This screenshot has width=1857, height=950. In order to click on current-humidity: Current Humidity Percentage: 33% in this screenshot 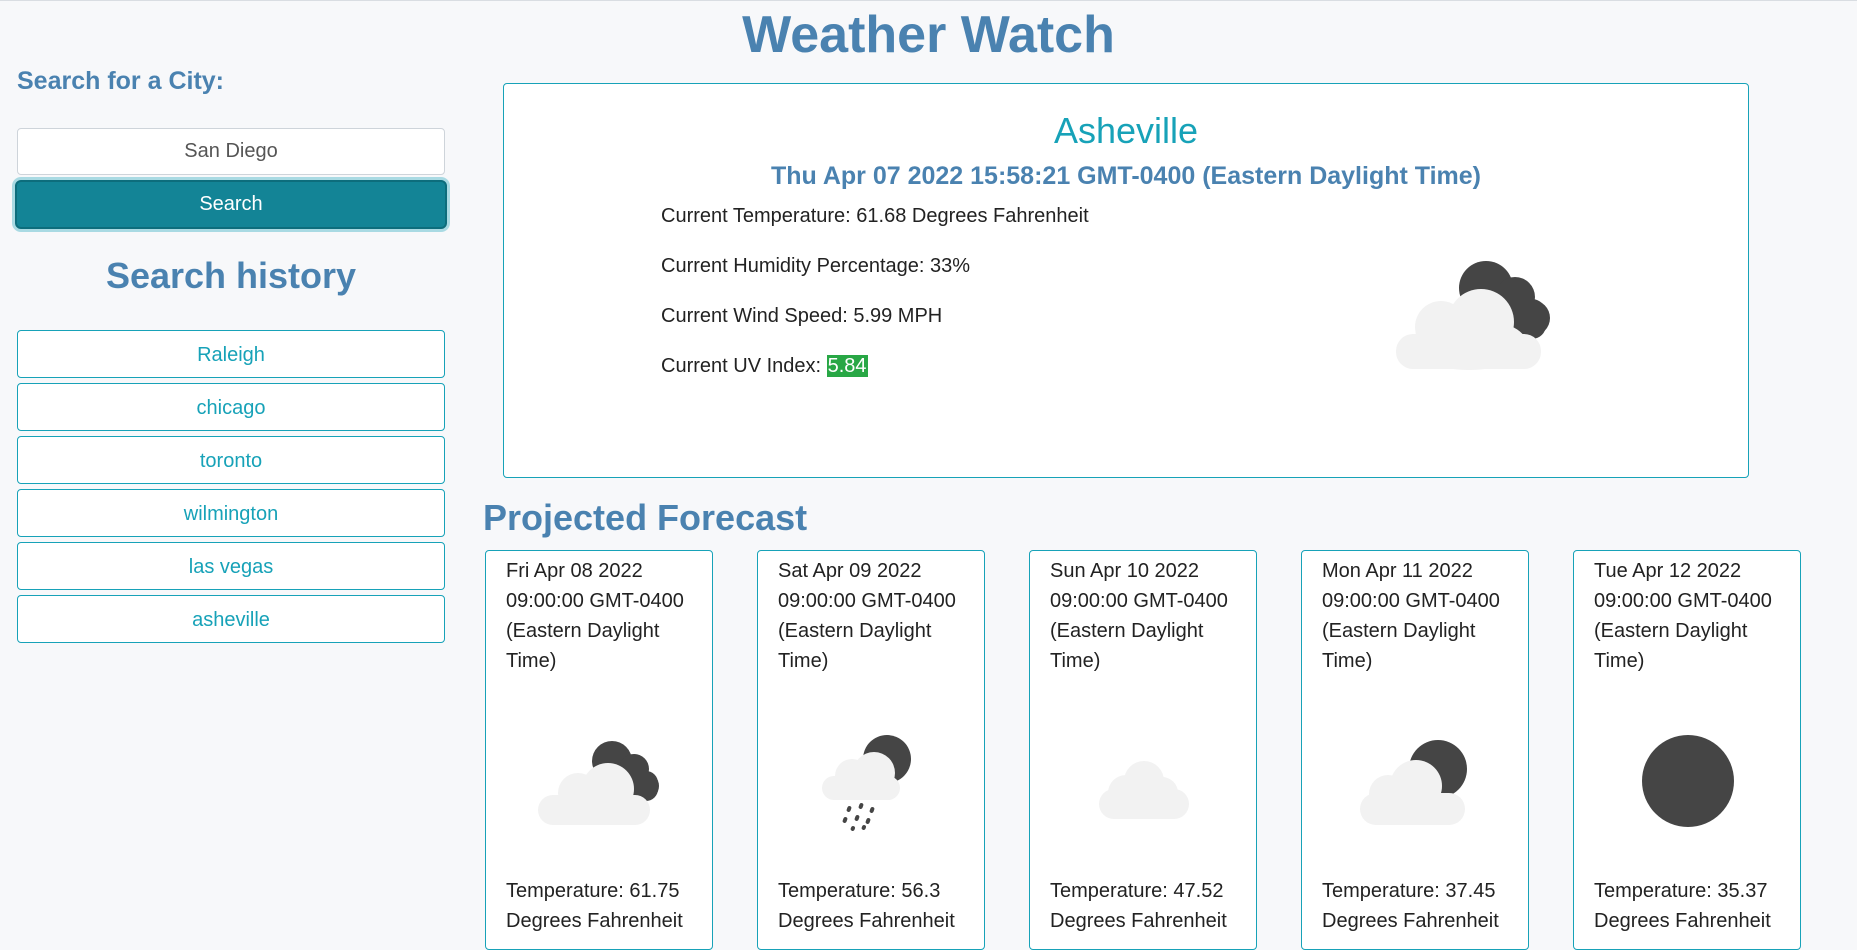, I will do `click(816, 266)`.